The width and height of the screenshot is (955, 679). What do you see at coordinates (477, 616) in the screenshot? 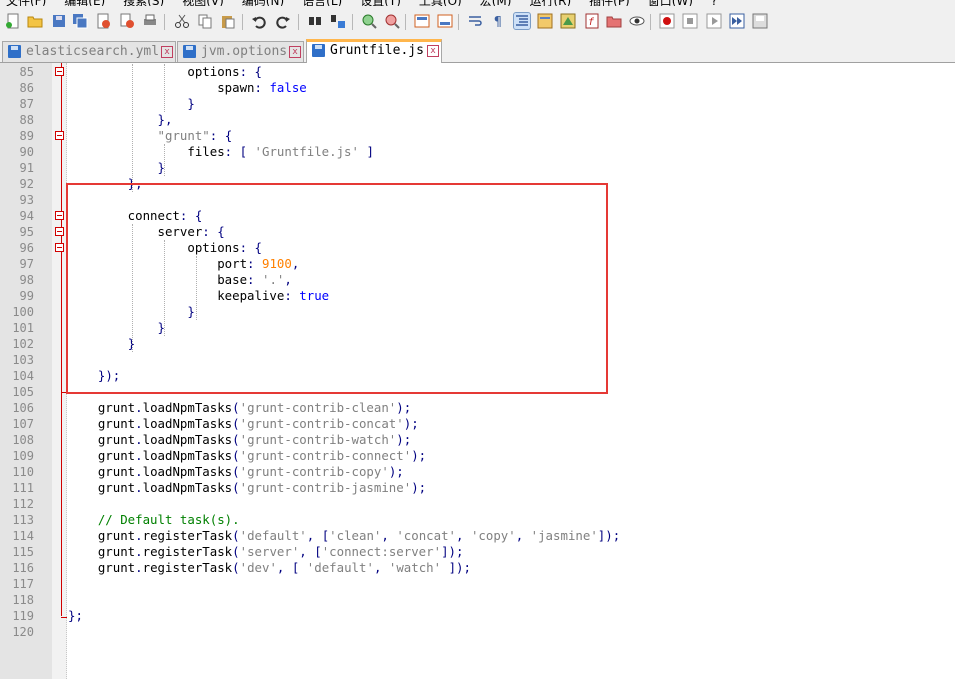
I see `code-line: 119};` at bounding box center [477, 616].